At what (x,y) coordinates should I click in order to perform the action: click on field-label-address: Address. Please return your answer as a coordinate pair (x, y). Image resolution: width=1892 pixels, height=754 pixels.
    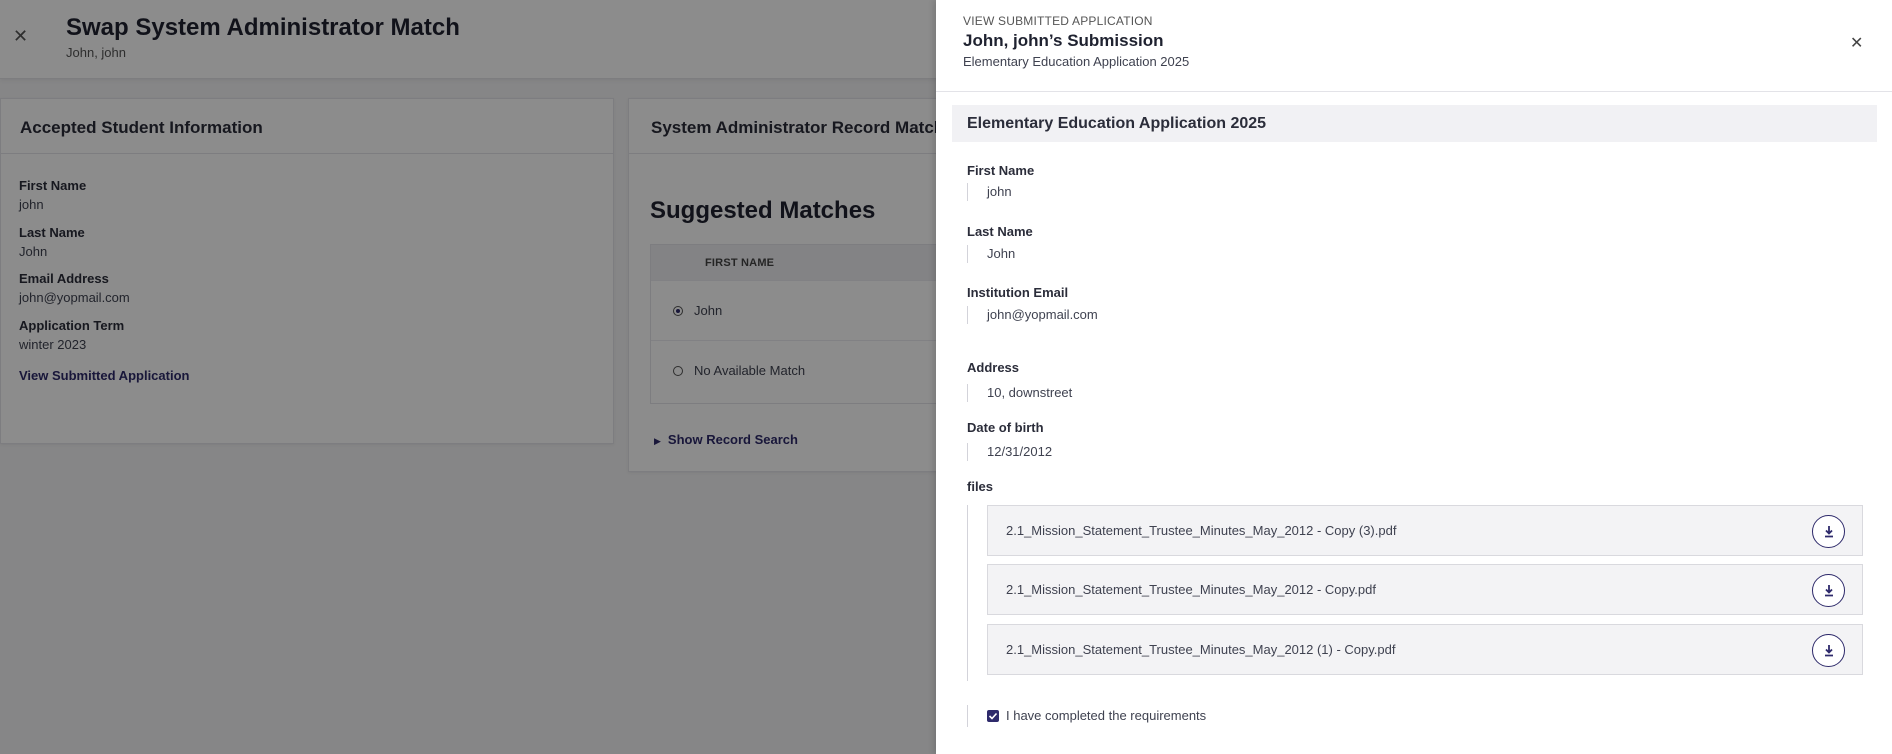
    Looking at the image, I should click on (993, 367).